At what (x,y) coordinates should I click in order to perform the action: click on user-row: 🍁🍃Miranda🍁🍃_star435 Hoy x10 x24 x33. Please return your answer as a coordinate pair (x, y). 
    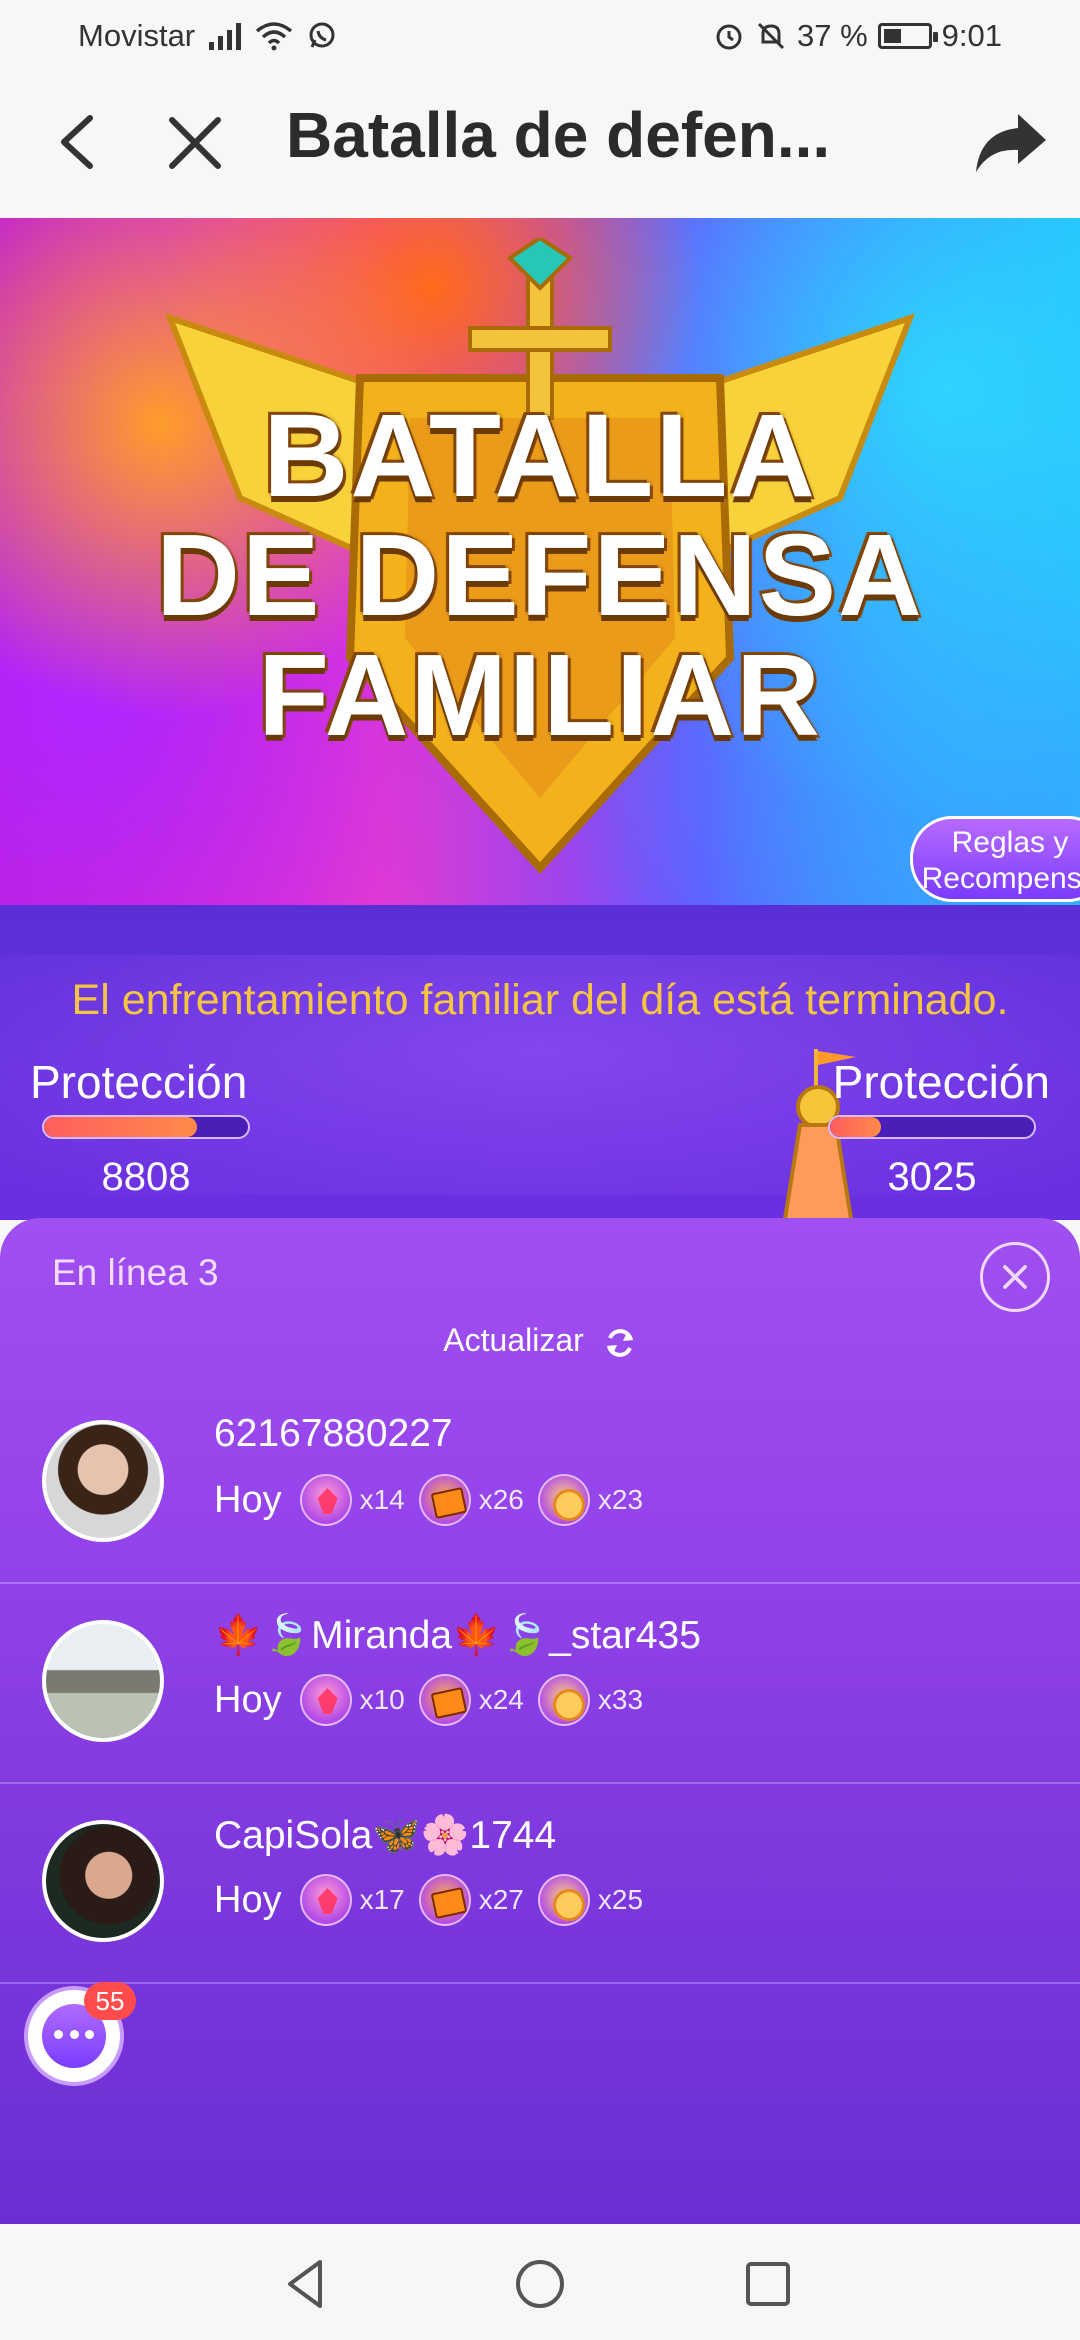
    Looking at the image, I should click on (540, 1685).